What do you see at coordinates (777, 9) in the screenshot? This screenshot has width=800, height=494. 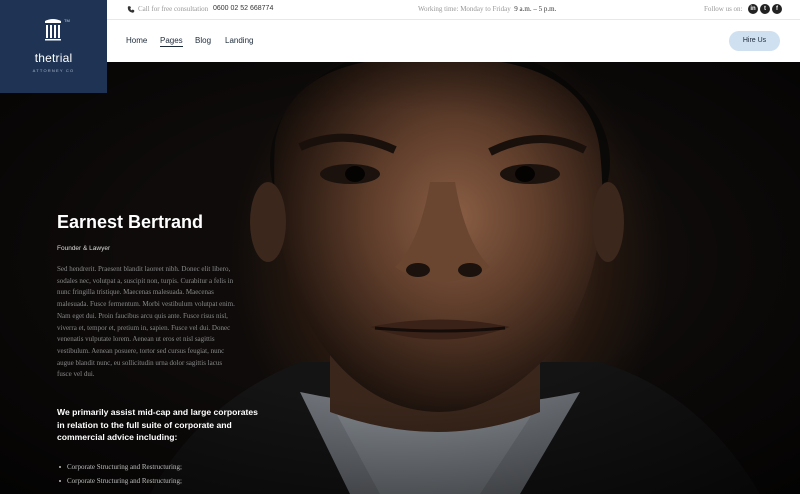 I see `facebook-icon: f` at bounding box center [777, 9].